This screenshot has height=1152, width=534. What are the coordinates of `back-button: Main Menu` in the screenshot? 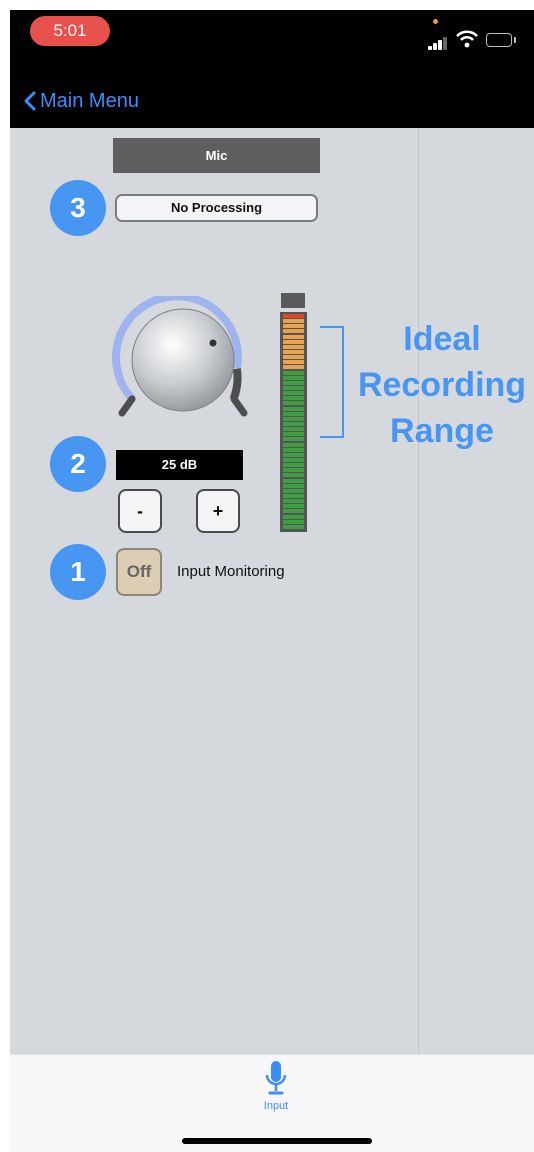 It's located at (81, 101).